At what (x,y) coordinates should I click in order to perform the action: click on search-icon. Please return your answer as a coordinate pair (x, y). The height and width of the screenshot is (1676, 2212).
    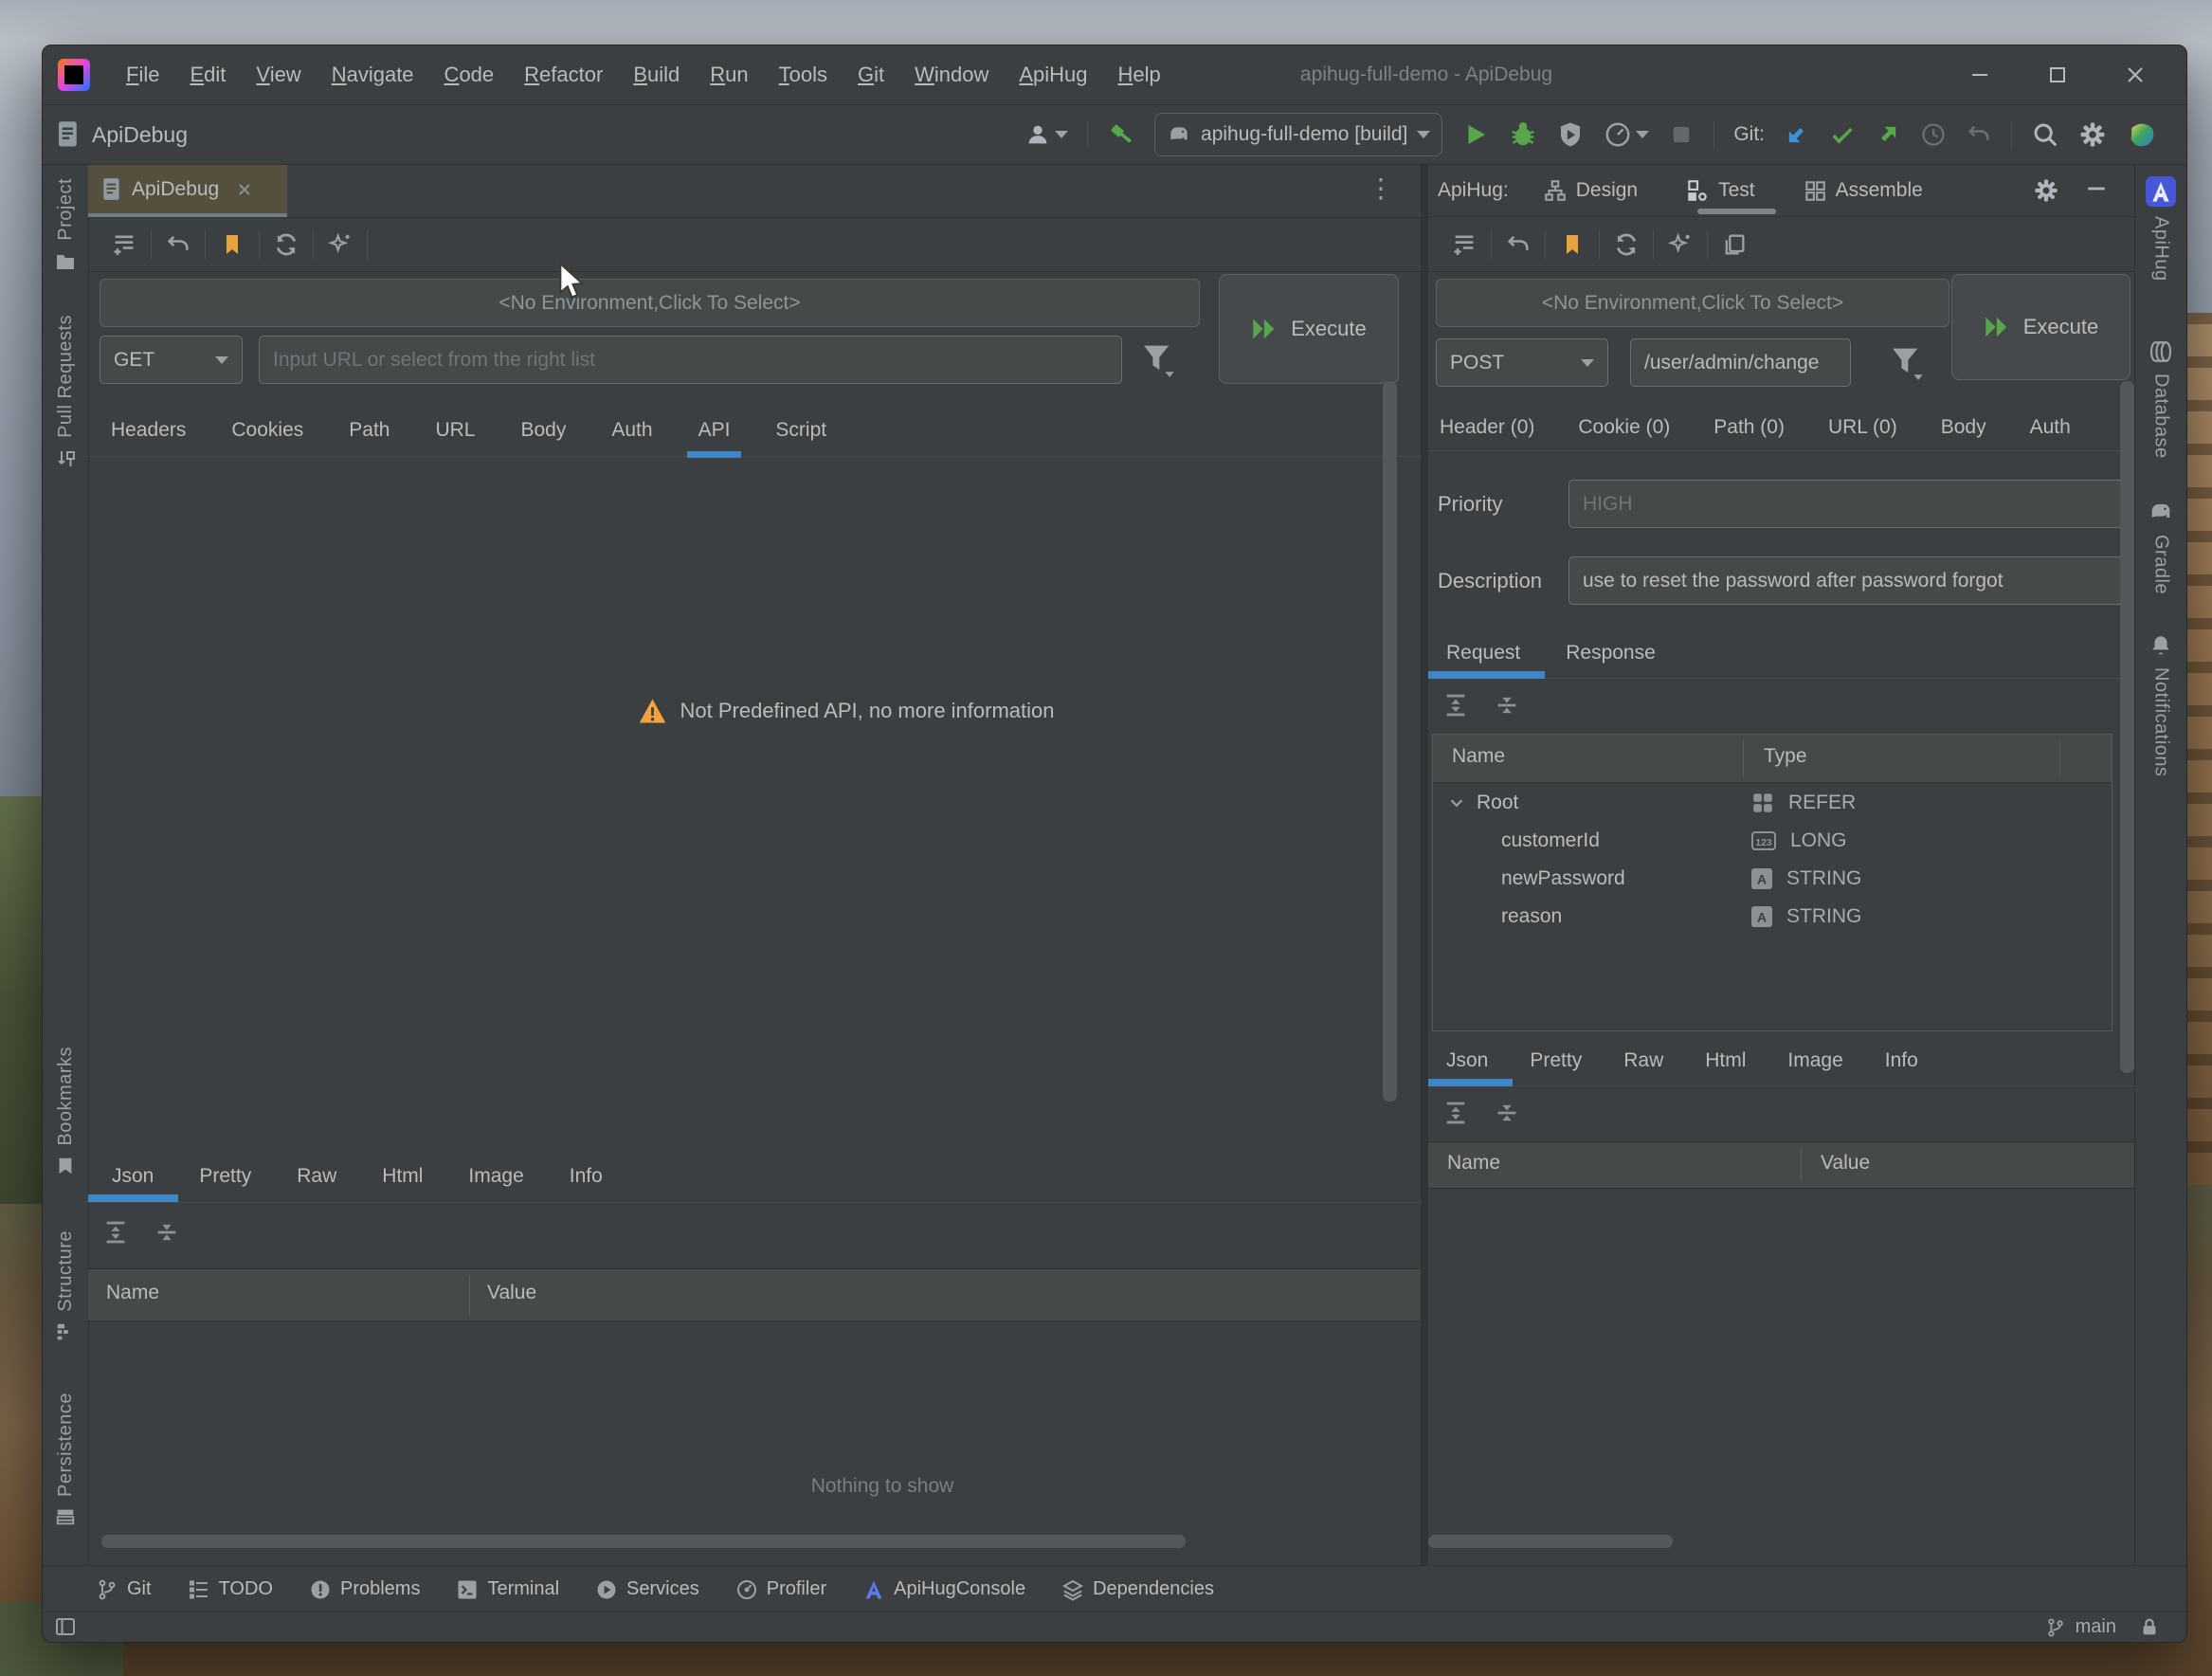
    Looking at the image, I should click on (2045, 134).